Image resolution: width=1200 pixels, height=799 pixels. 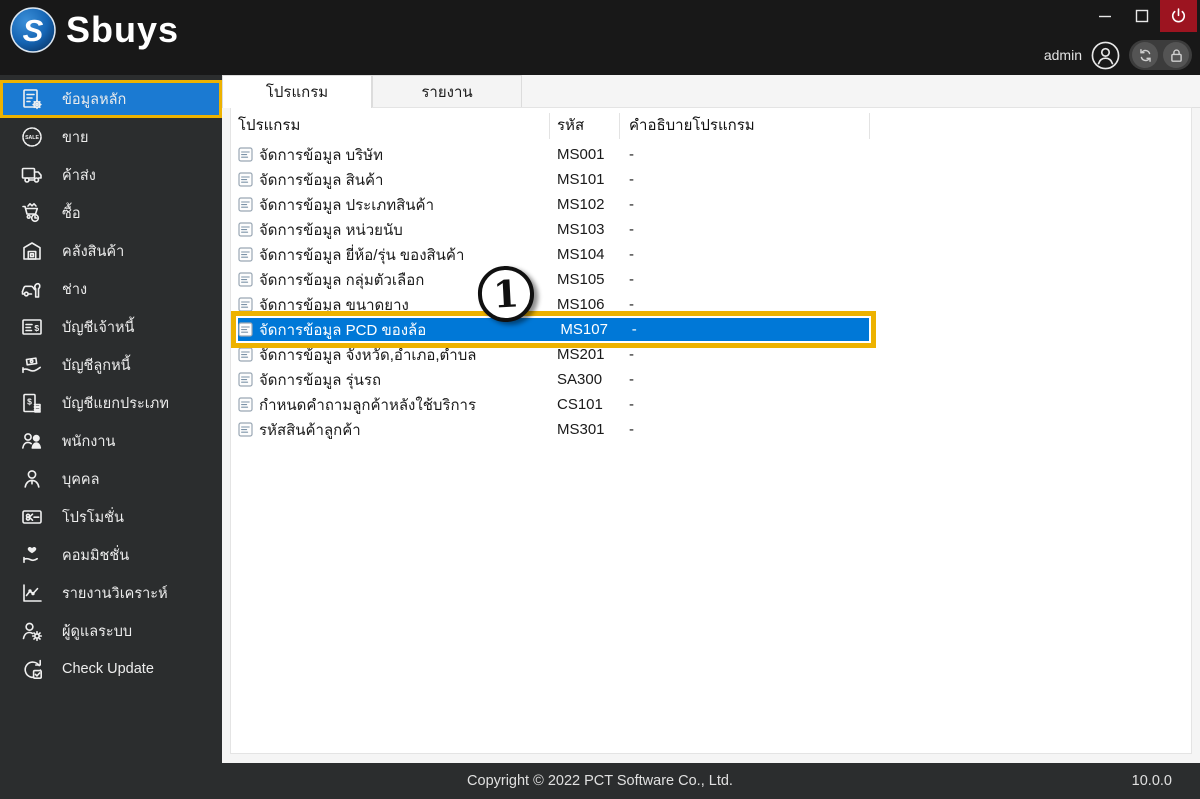 What do you see at coordinates (1145, 55) in the screenshot?
I see `refresh-button` at bounding box center [1145, 55].